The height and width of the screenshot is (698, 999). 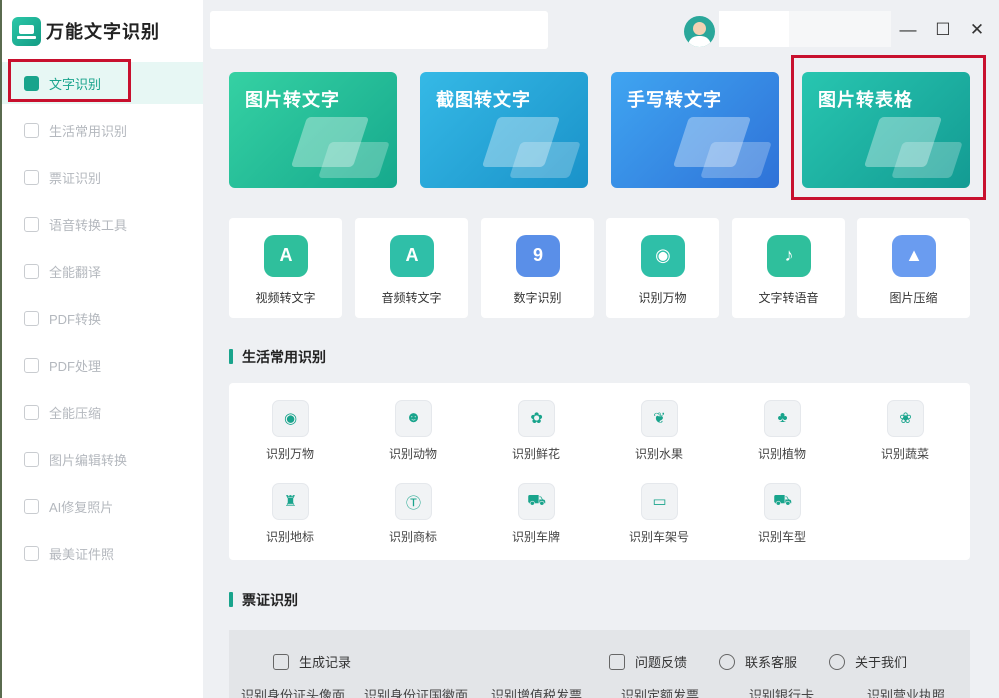 What do you see at coordinates (788, 268) in the screenshot?
I see `tool-text-to-speech: ♪ 文字转语音` at bounding box center [788, 268].